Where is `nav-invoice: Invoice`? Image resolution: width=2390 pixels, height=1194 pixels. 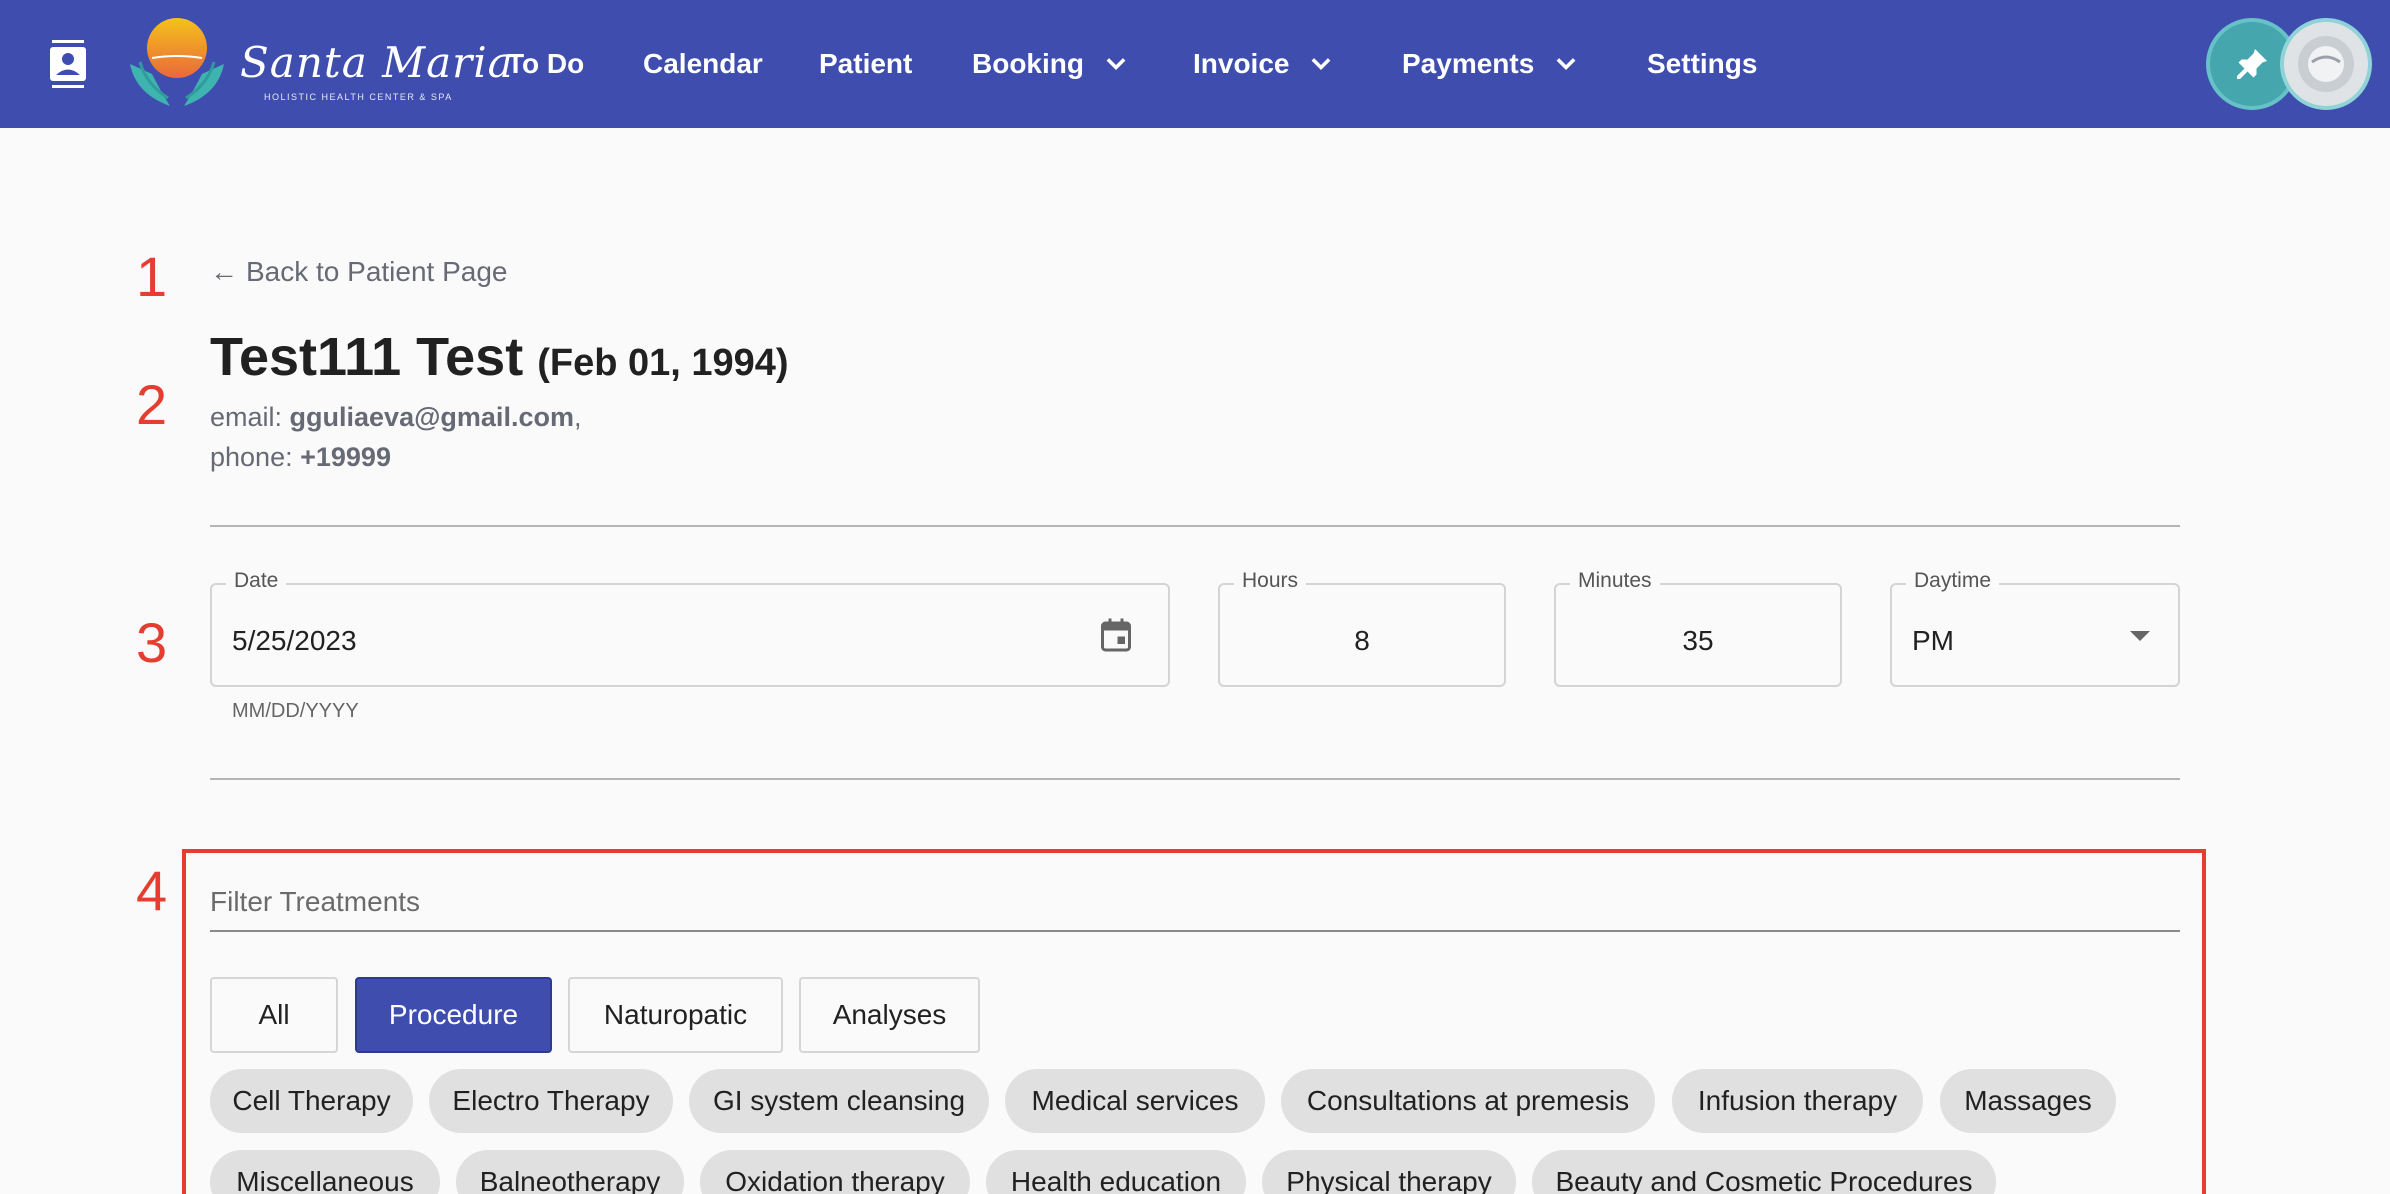
nav-invoice: Invoice is located at coordinates (1264, 64).